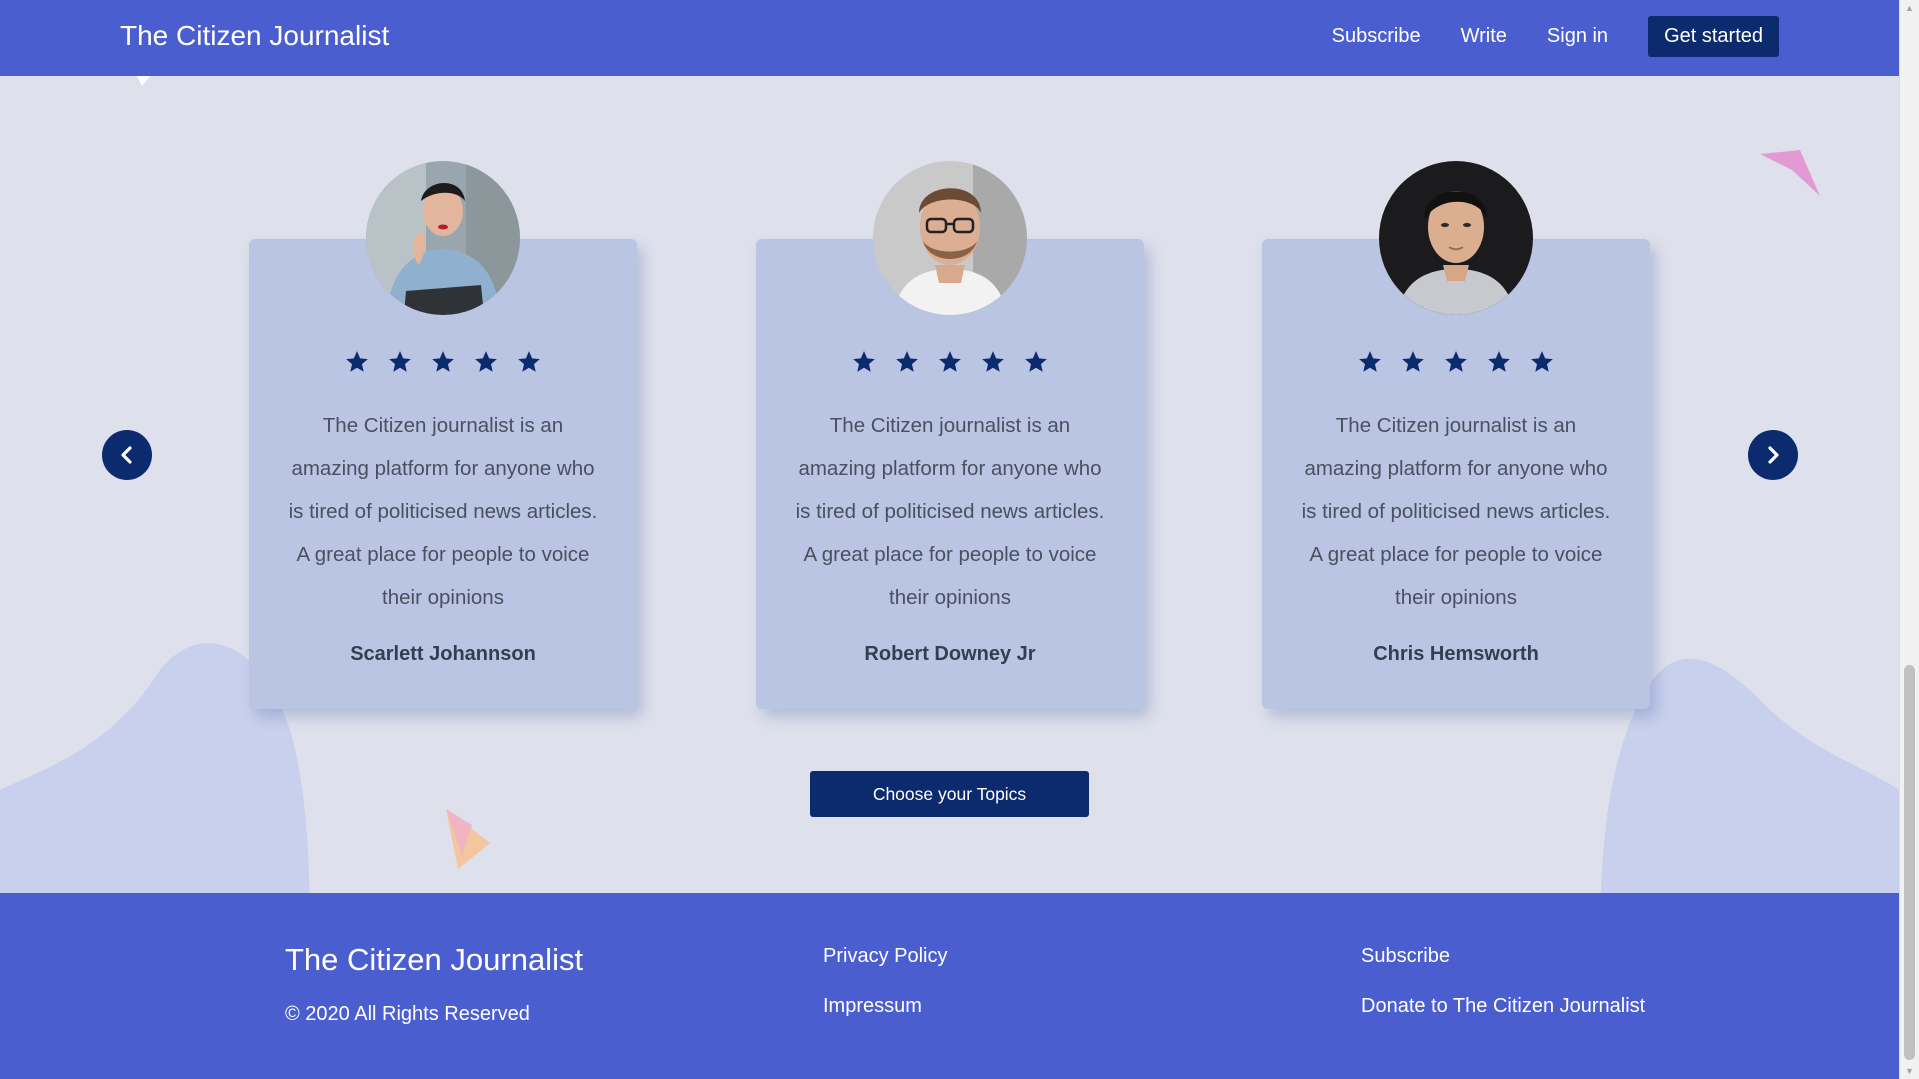 The height and width of the screenshot is (1079, 1919). I want to click on next-slide-button, so click(1773, 455).